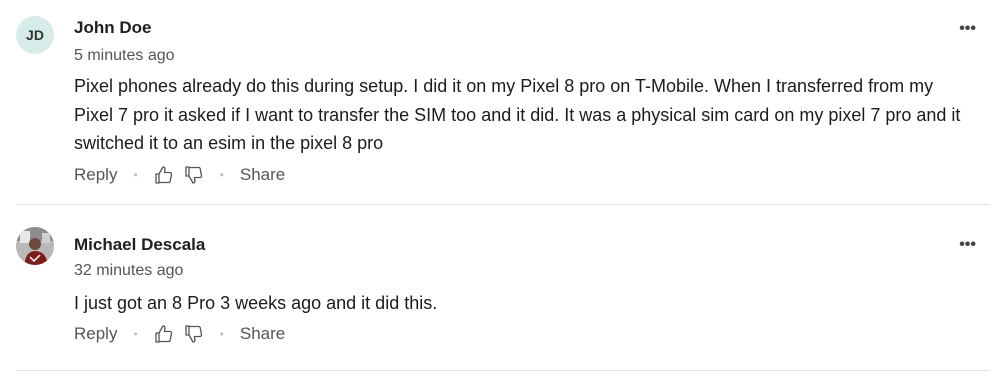  I want to click on avatar: JD, so click(35, 35).